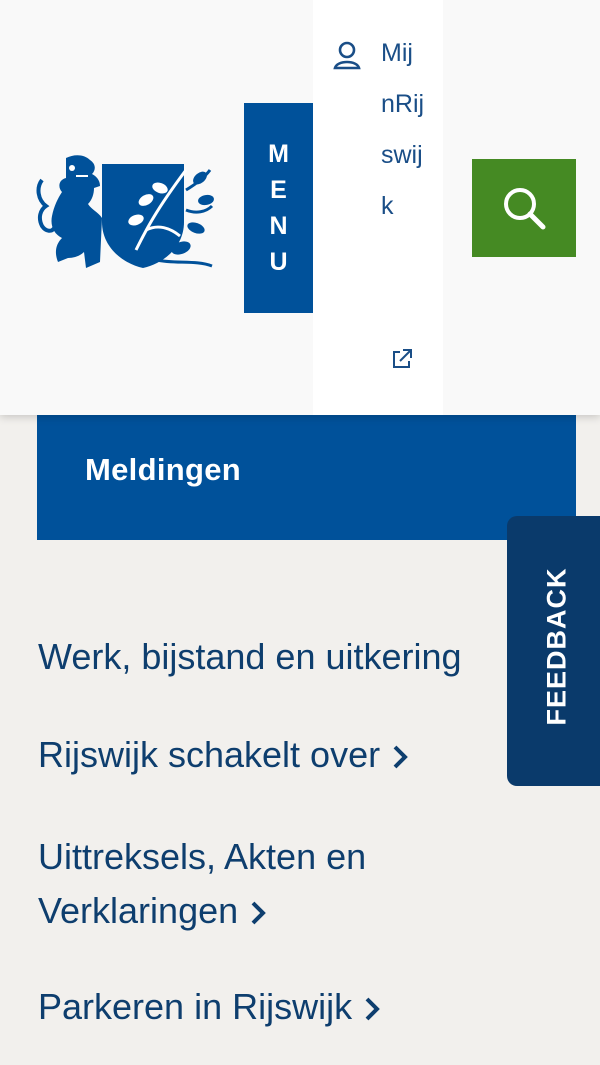 Image resolution: width=600 pixels, height=1065 pixels. What do you see at coordinates (403, 129) in the screenshot?
I see `mijn-rijswijk-label: MijnRijswijk` at bounding box center [403, 129].